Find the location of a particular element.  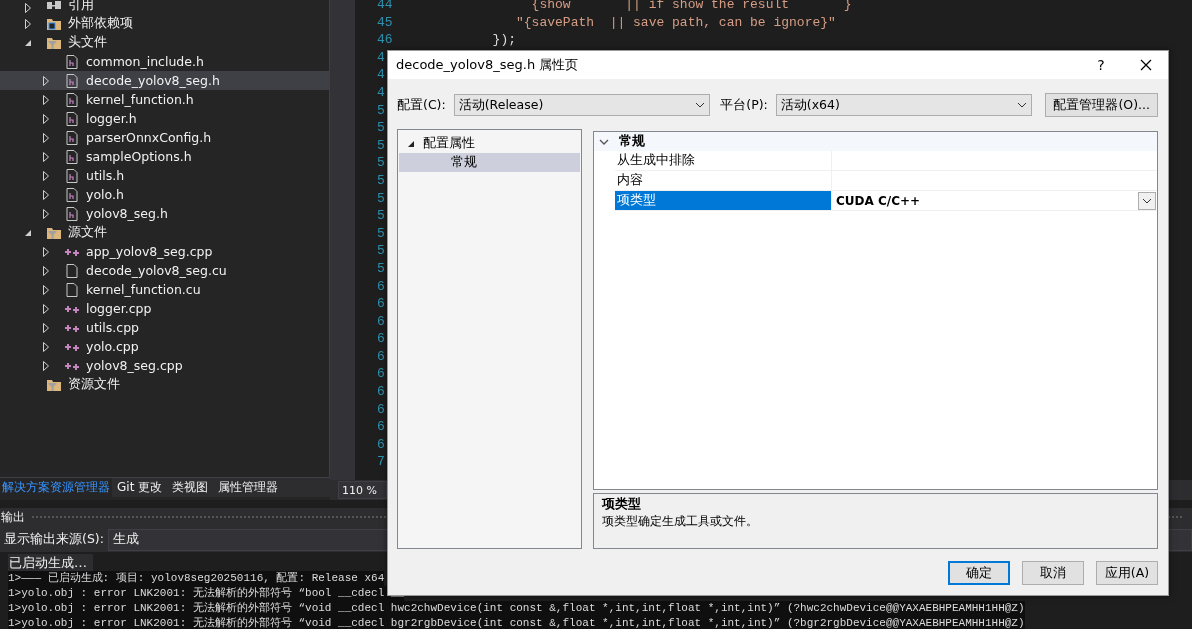

tree-item: yolo.h is located at coordinates (164, 194).